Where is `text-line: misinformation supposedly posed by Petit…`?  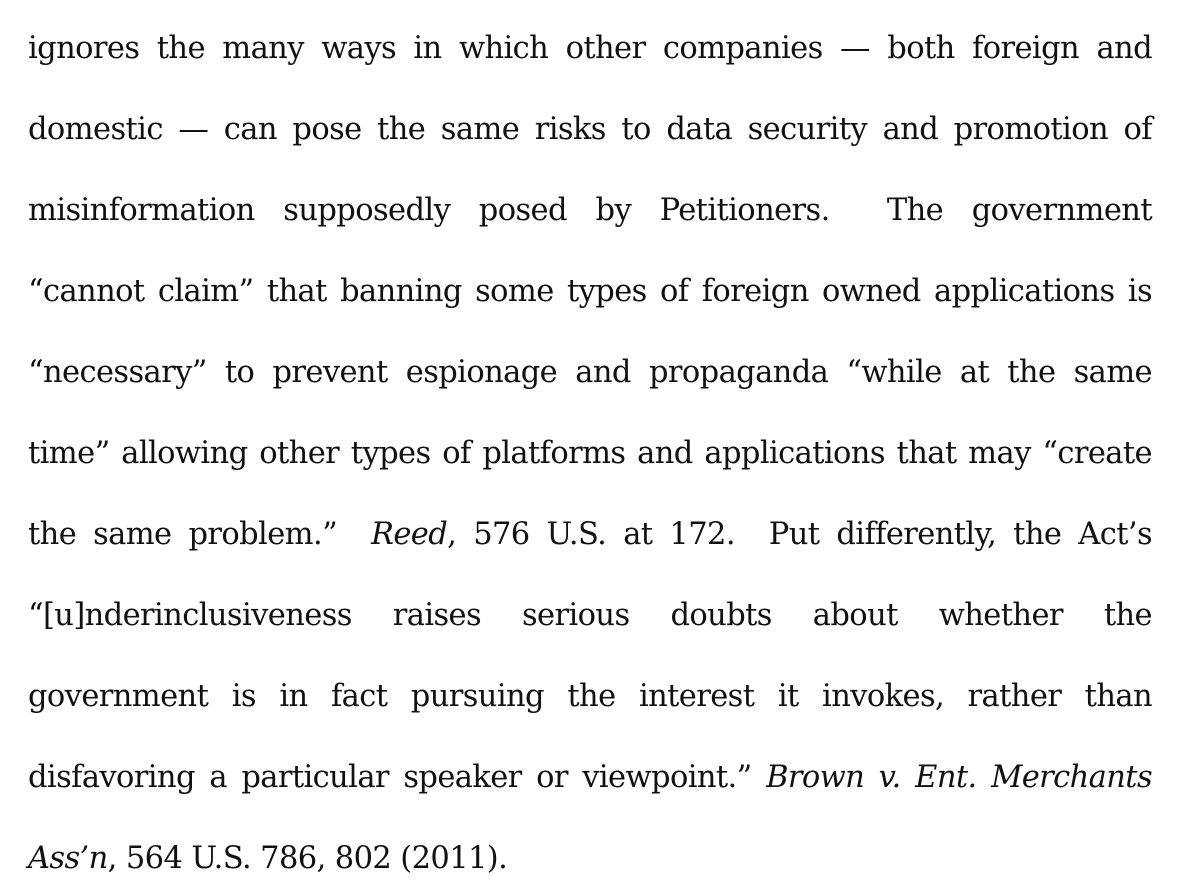
text-line: misinformation supposedly posed by Petit… is located at coordinates (590, 211).